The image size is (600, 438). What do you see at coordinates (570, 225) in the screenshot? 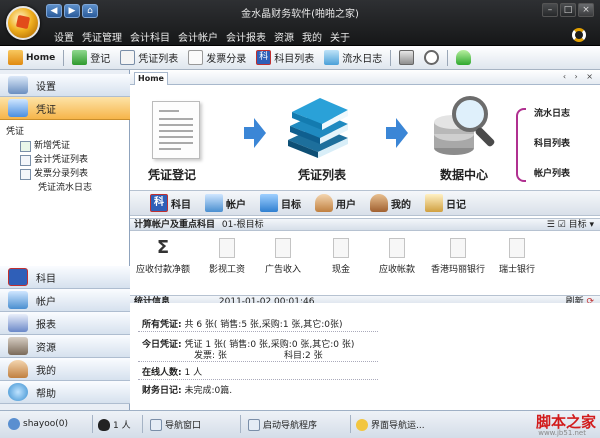
I see `accounts-target-dropdown: ☰ ☑ 目标 ▾` at bounding box center [570, 225].